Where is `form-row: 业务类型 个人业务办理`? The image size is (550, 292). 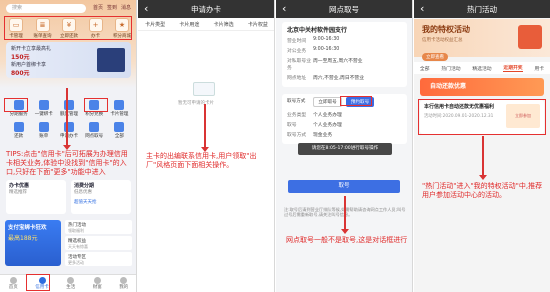 form-row: 业务类型 个人业务办理 is located at coordinates (344, 114).